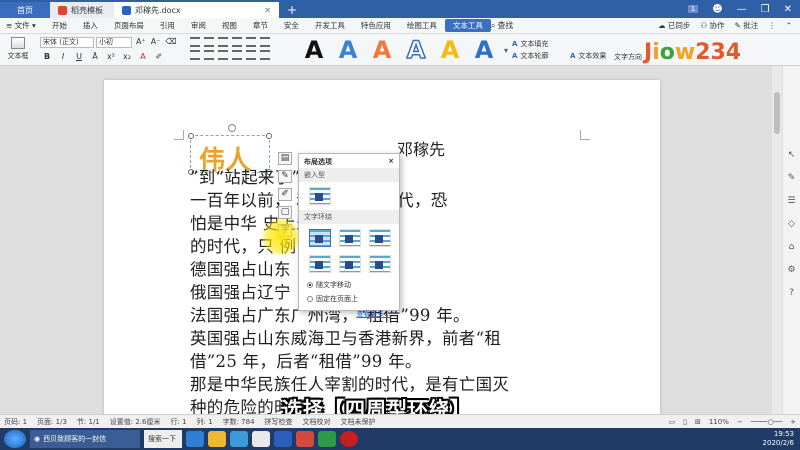 The image size is (800, 450). I want to click on align-center-icon, so click(209, 55).